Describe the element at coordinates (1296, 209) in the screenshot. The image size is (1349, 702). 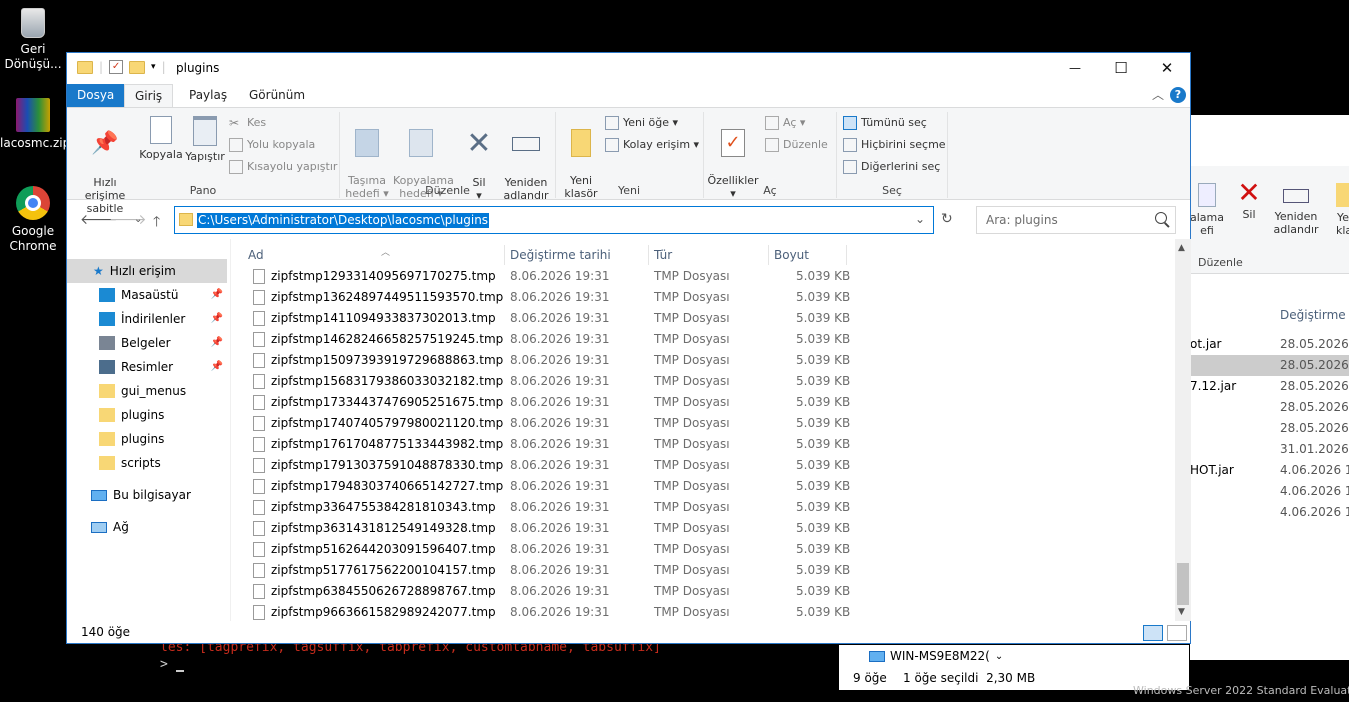
I see `bg-rename-button: Yeniden adlandır` at that location.